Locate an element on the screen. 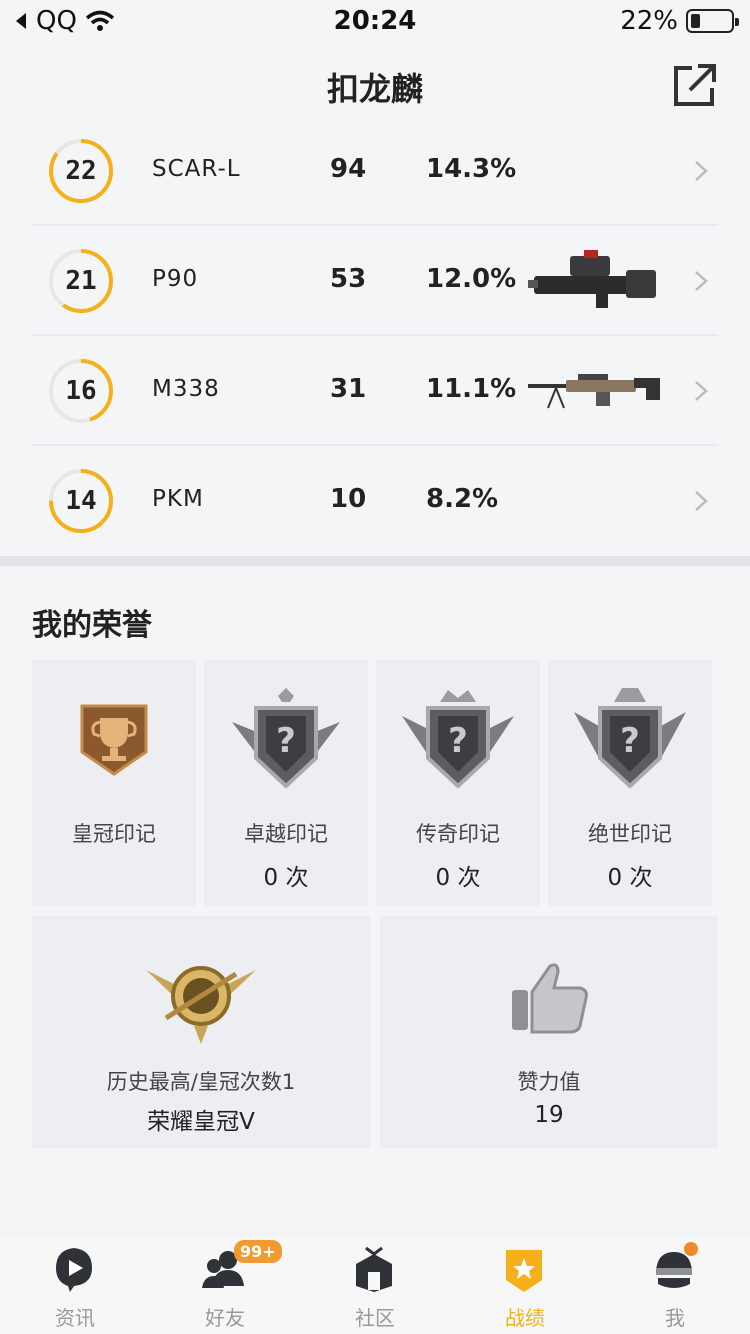  weapon-count: 10 is located at coordinates (348, 499).